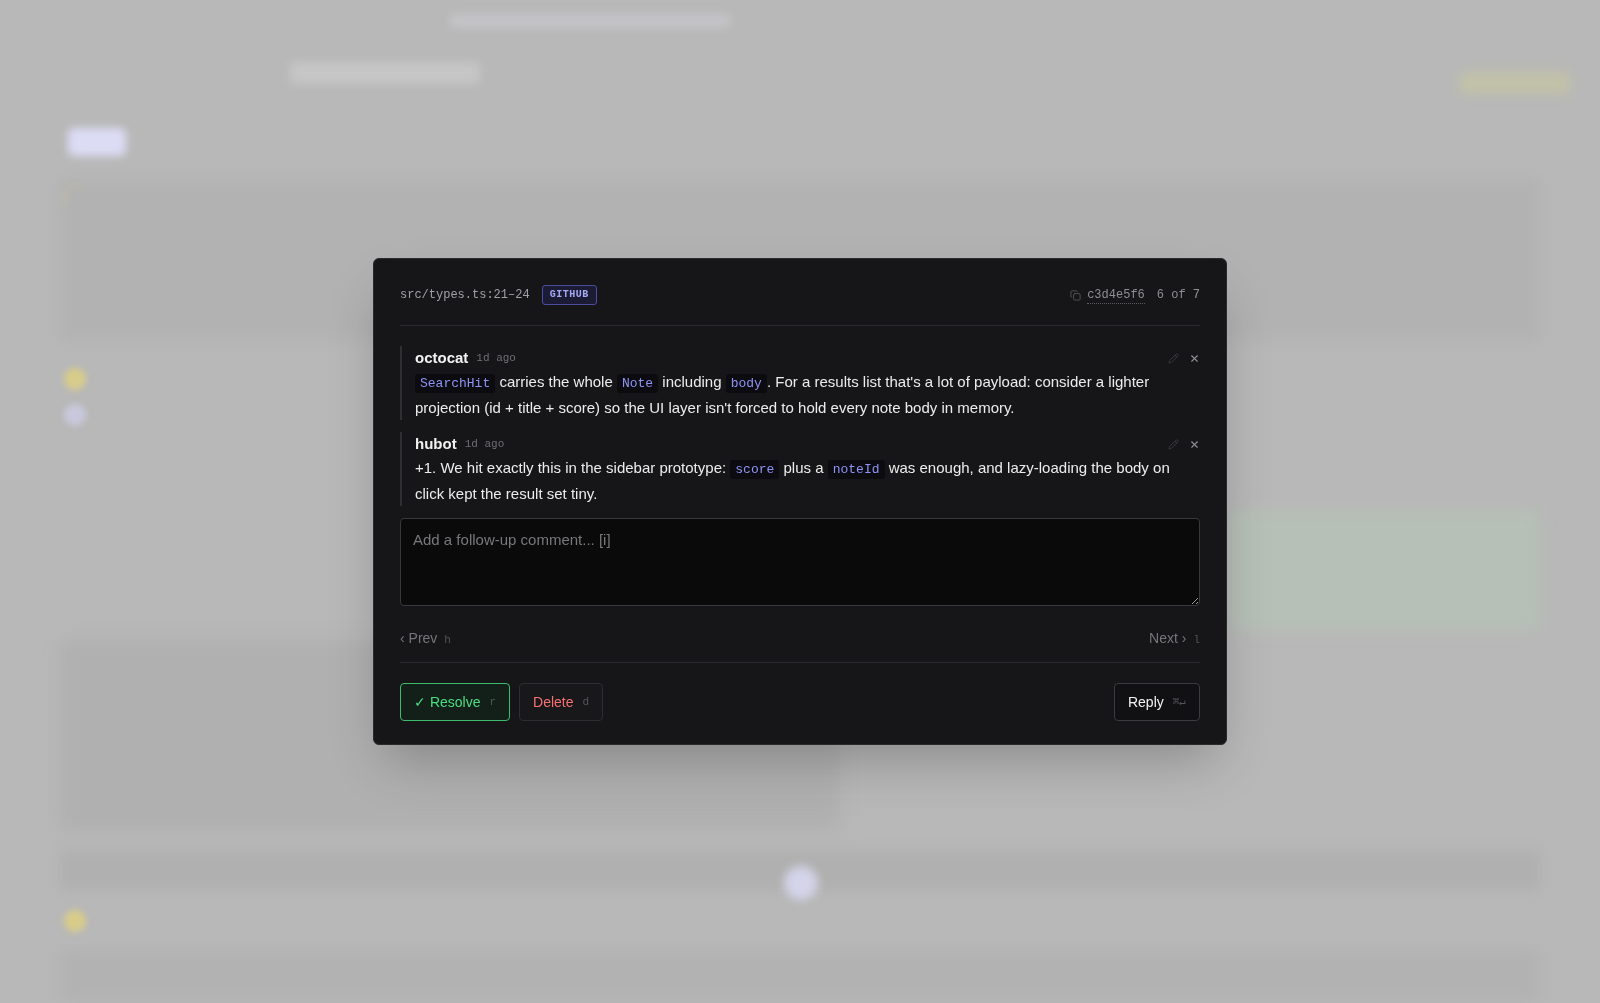 The width and height of the screenshot is (1600, 1003). Describe the element at coordinates (442, 357) in the screenshot. I see `comment-author: octocat` at that location.